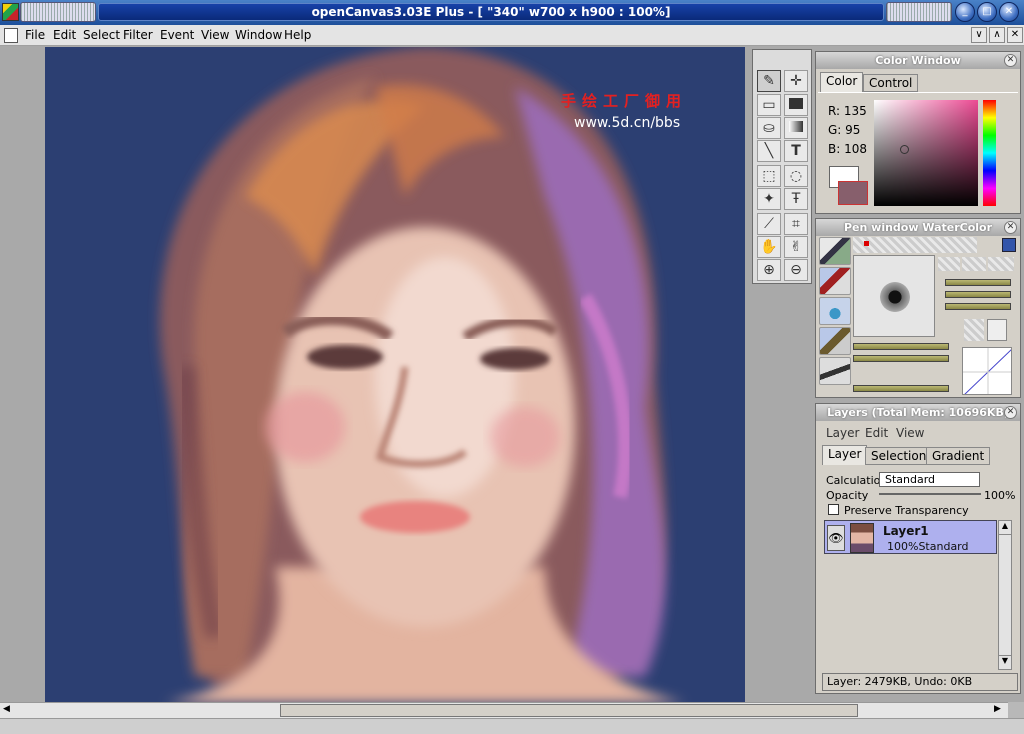  I want to click on tab-gradient: Gradient, so click(958, 456).